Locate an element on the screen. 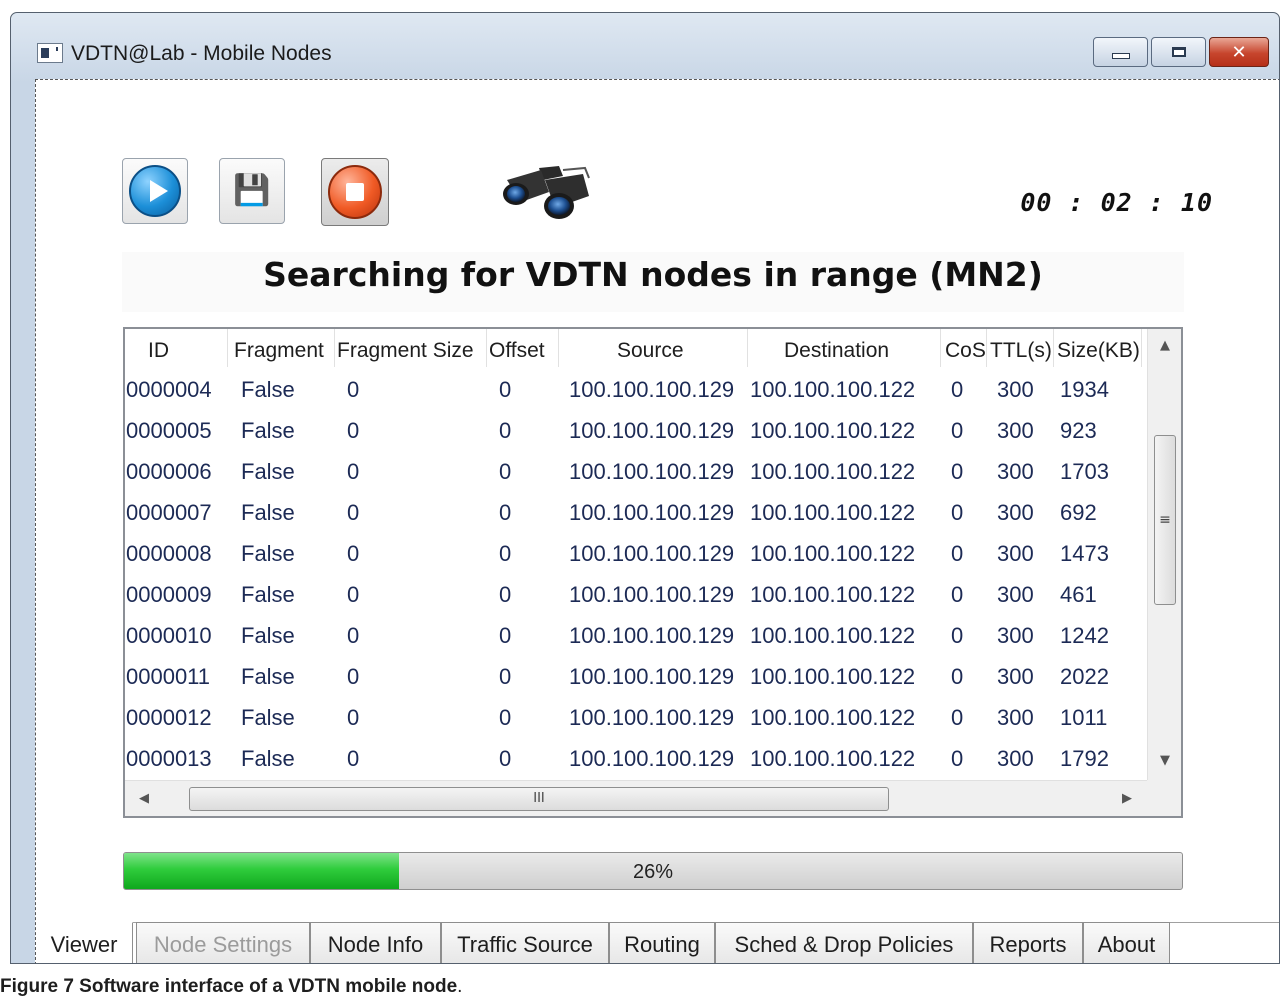 This screenshot has width=1282, height=1005. cell-size: 2022 is located at coordinates (1084, 676).